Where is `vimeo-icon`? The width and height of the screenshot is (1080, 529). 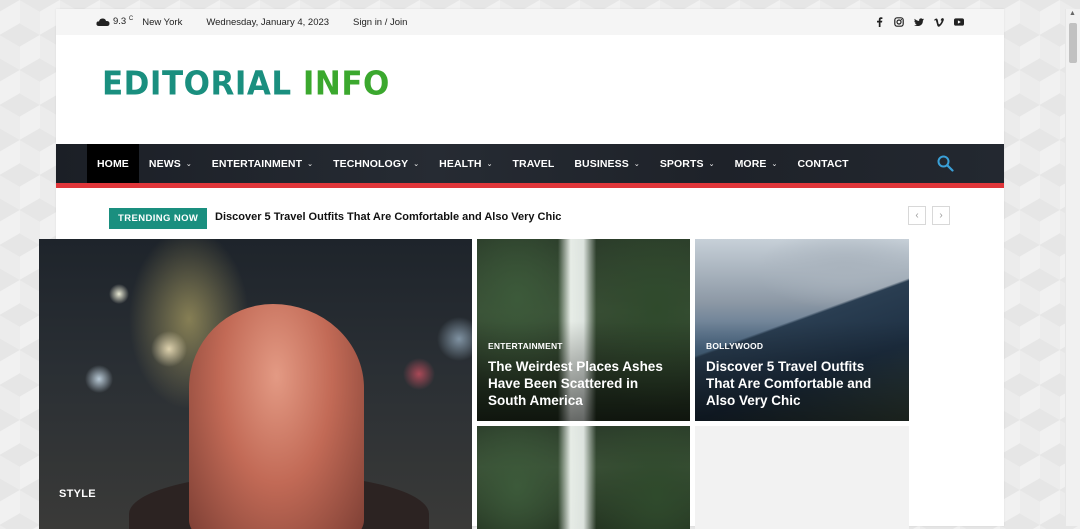 vimeo-icon is located at coordinates (939, 22).